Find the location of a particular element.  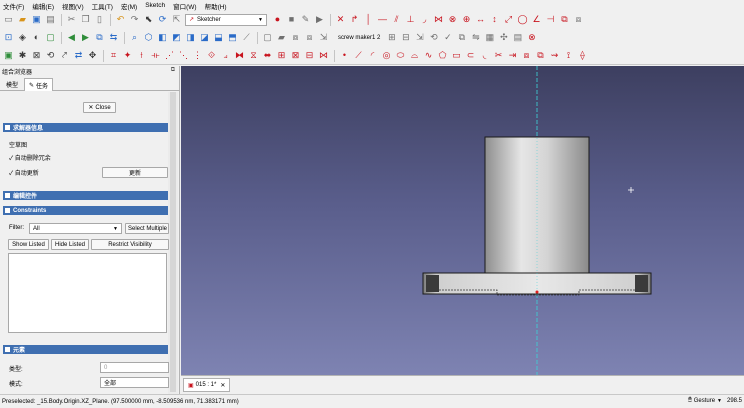

select-multiple-button: Select Multiple is located at coordinates (147, 228).